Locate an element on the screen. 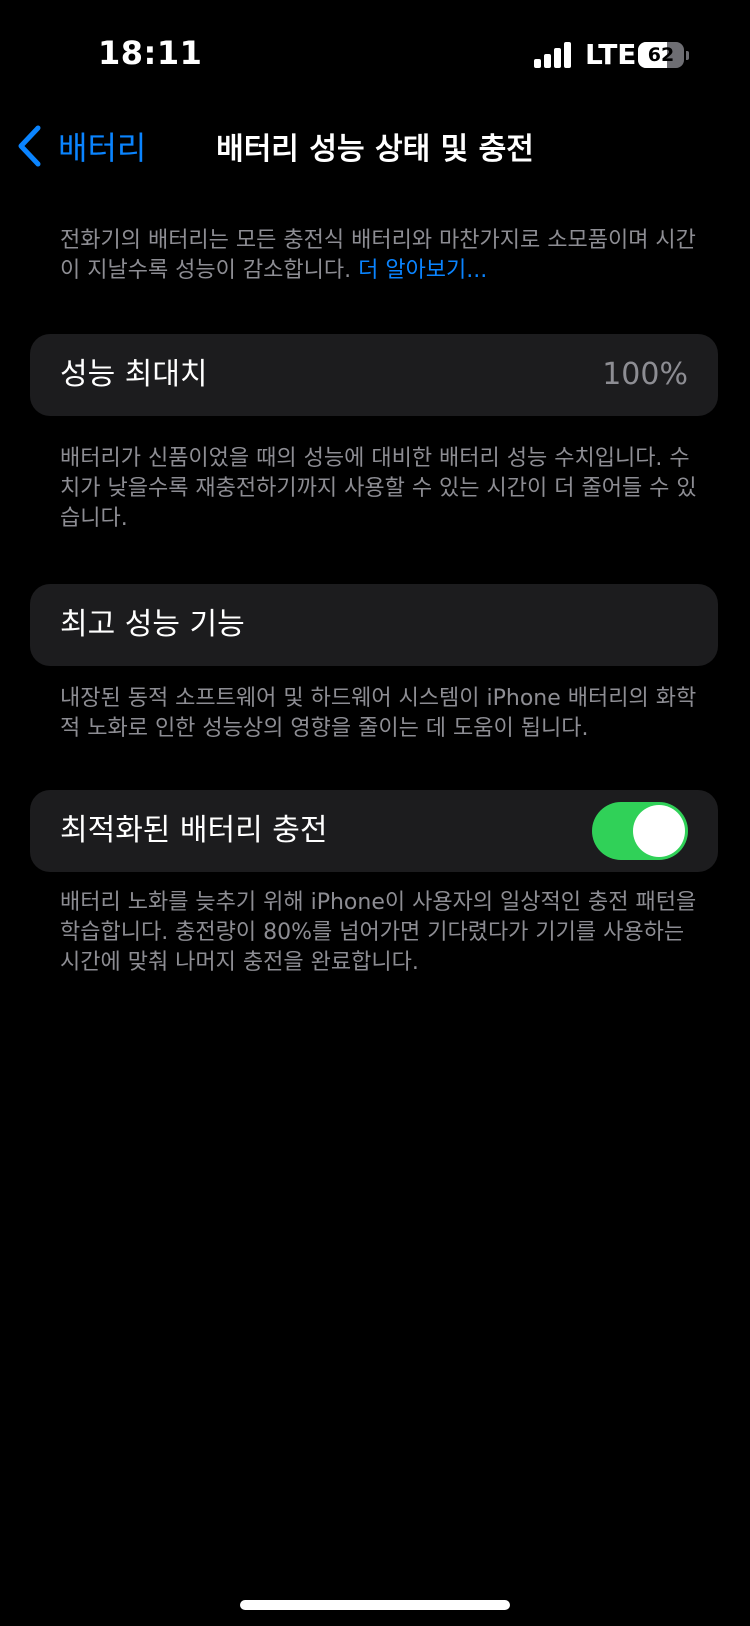  optimized-charging-label: 최적화된 배터리 충전 is located at coordinates (194, 830).